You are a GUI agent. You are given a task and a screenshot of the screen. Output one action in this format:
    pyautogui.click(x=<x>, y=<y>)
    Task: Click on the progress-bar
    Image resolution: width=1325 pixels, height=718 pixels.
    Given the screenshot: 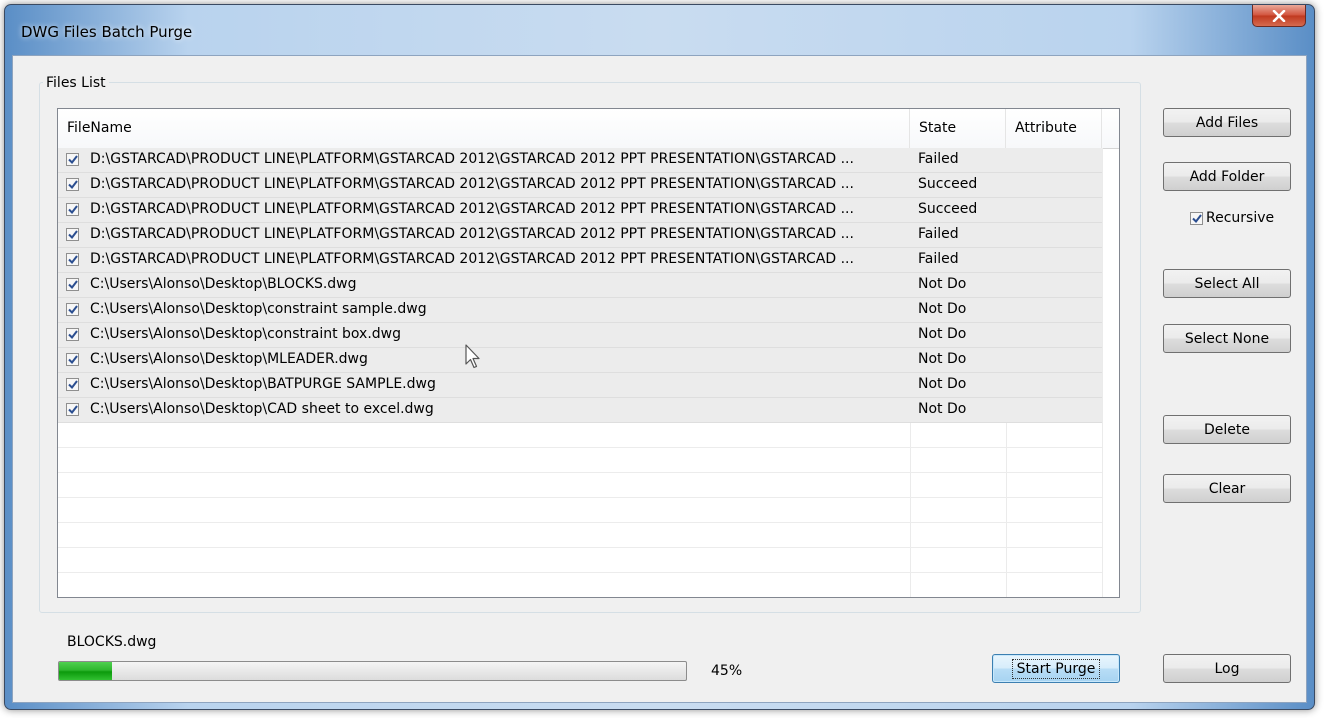 What is the action you would take?
    pyautogui.click(x=372, y=671)
    